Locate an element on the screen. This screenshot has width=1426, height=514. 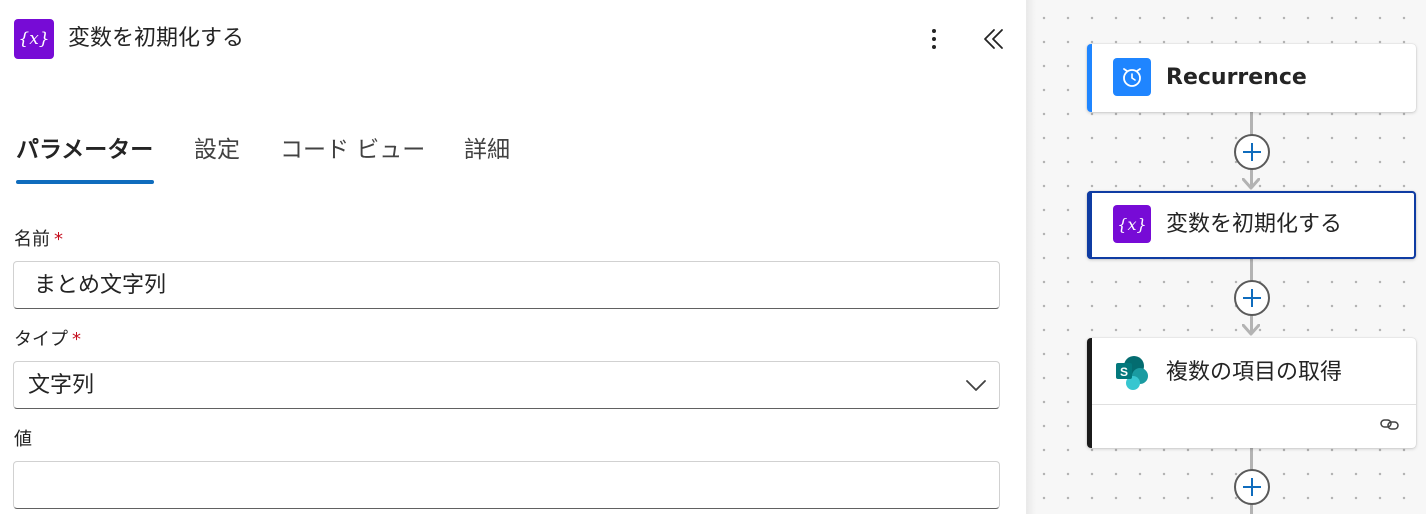
sharepoint-icon-letter: S is located at coordinates (1124, 372).